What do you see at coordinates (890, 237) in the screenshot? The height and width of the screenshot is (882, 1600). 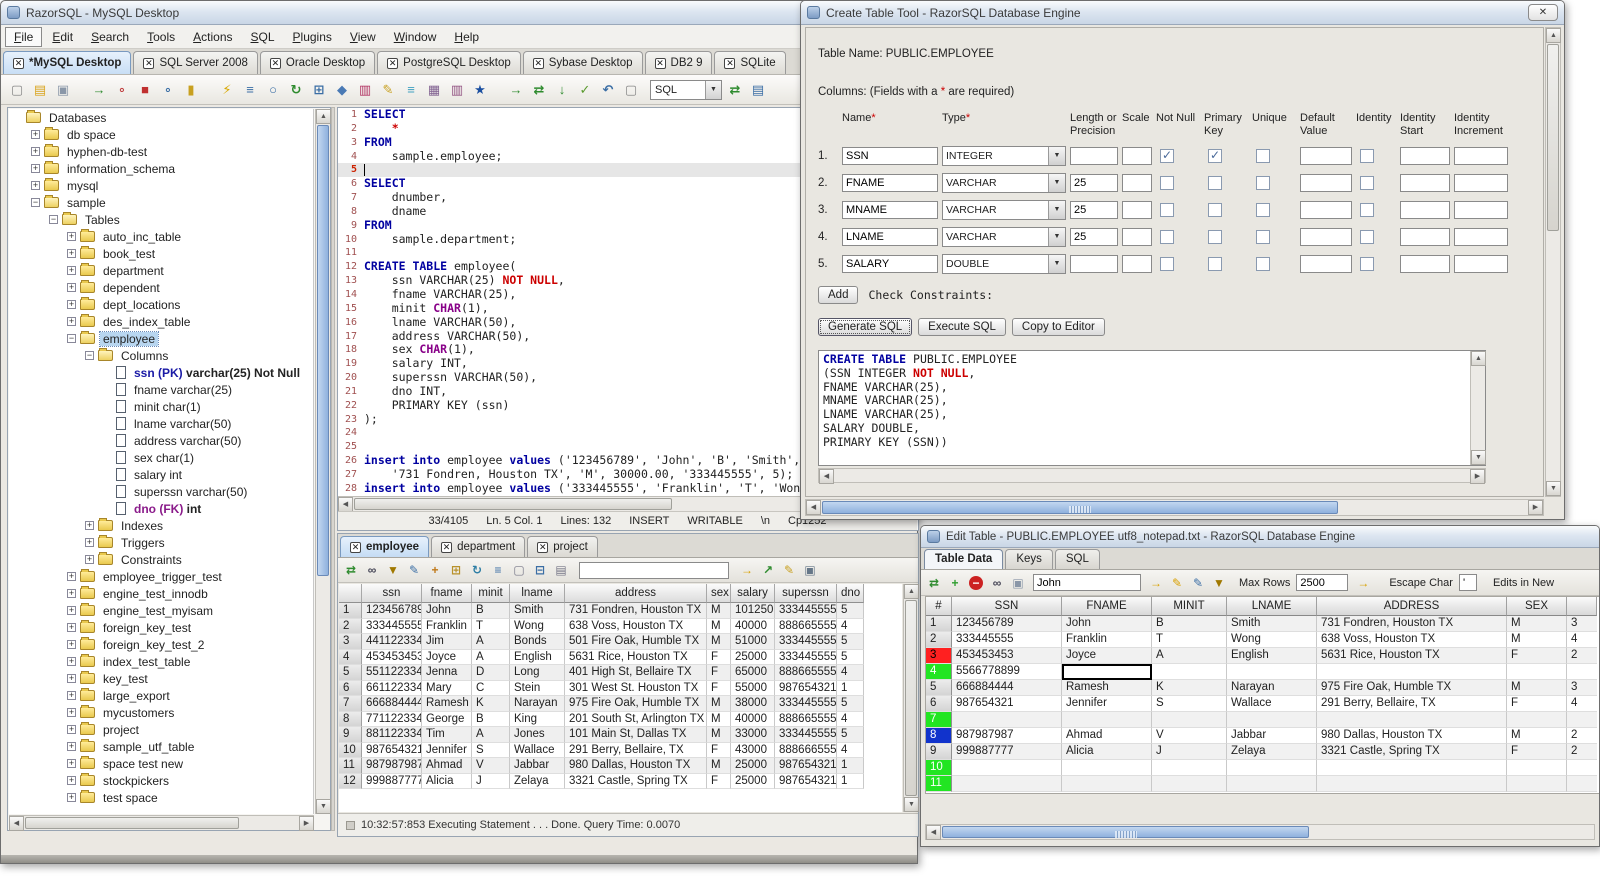 I see `column-name-input` at bounding box center [890, 237].